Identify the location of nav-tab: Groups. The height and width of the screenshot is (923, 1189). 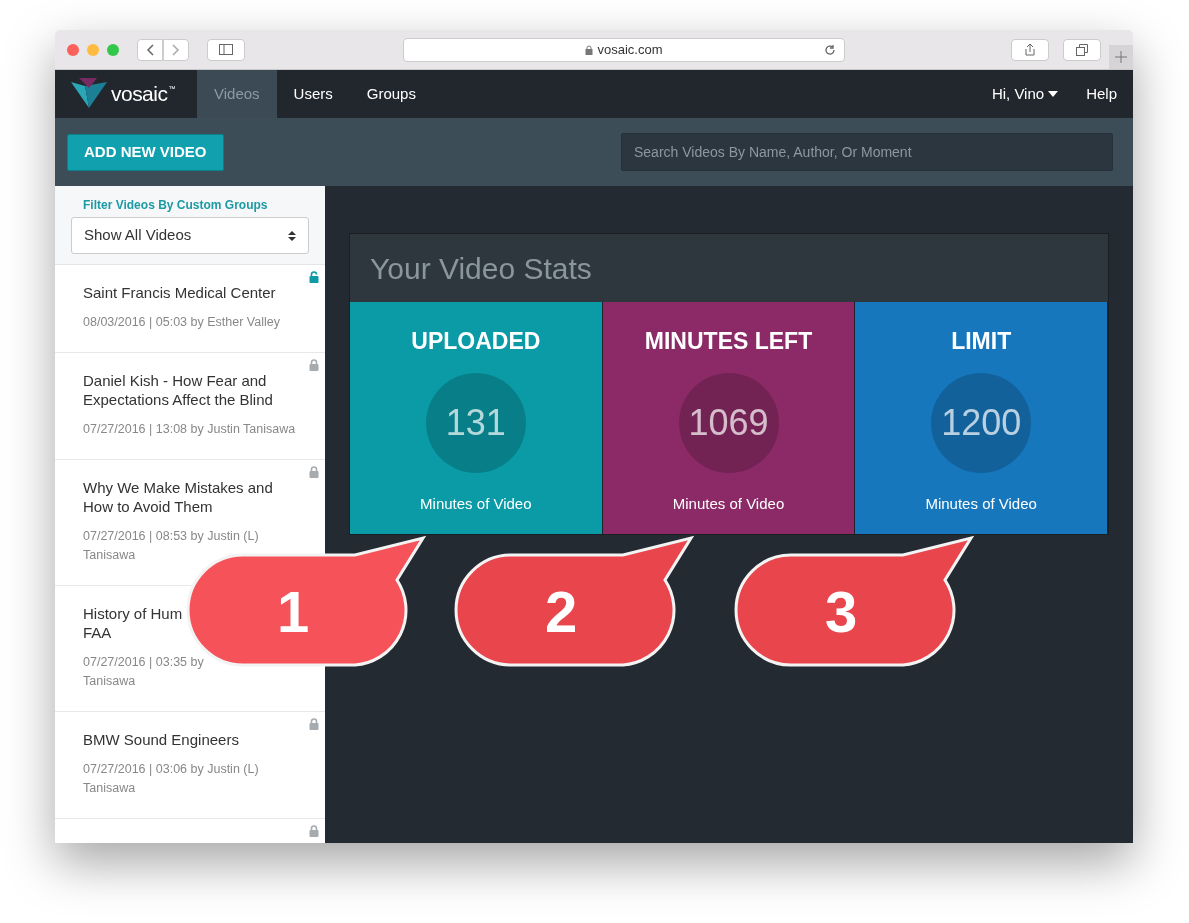
(391, 94).